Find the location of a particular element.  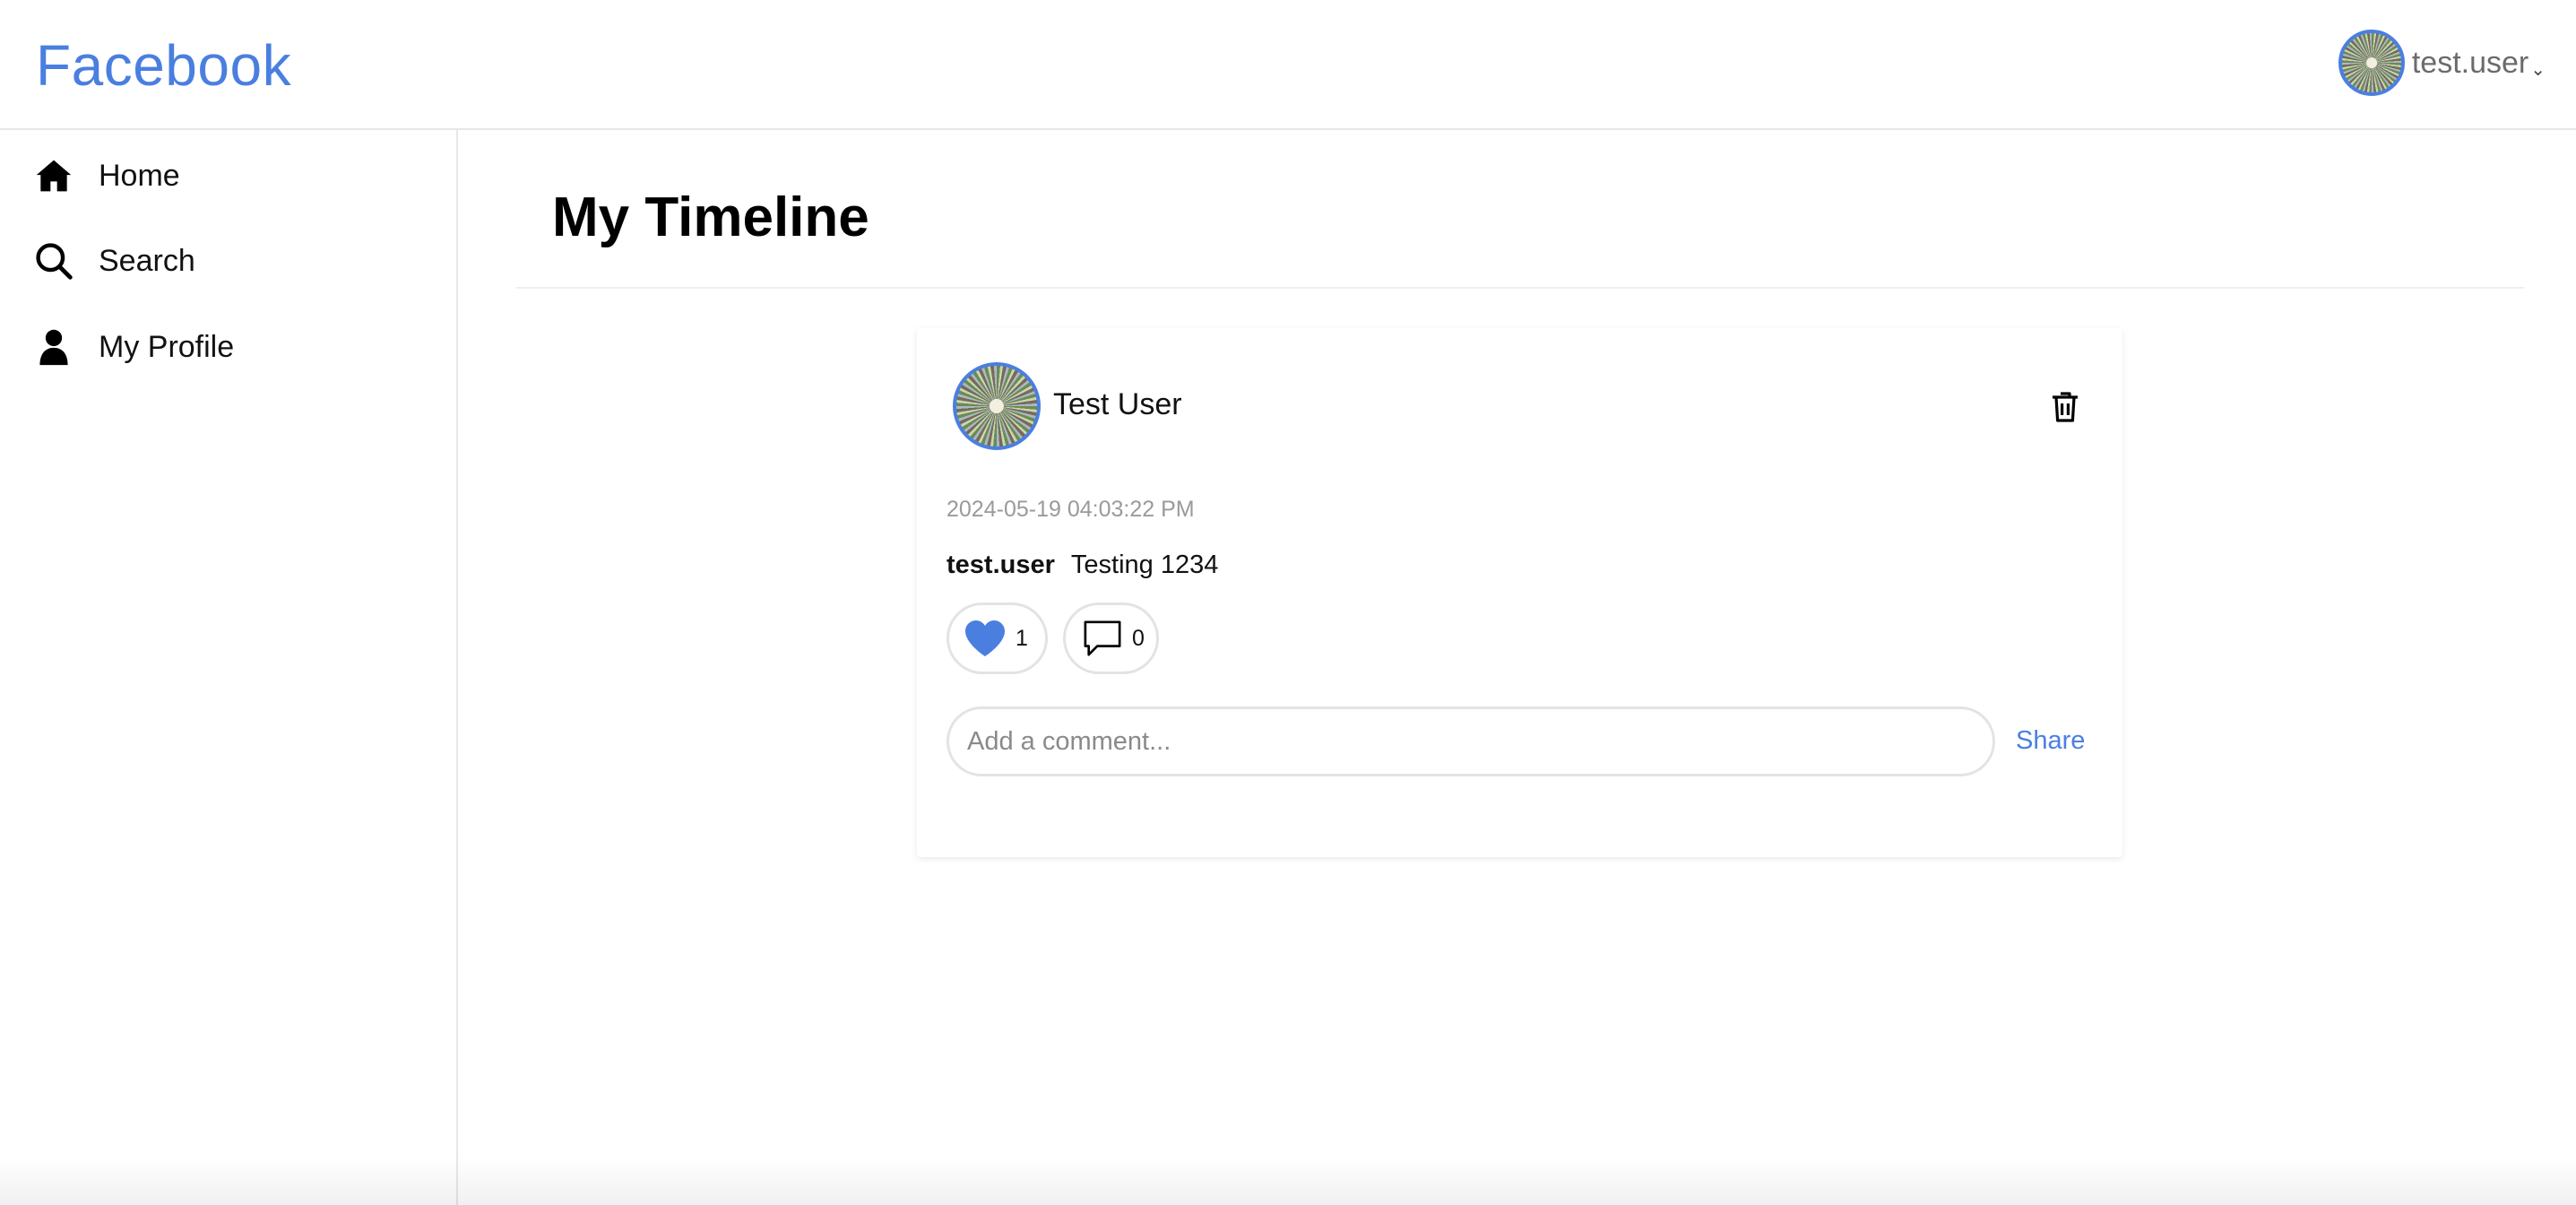

comment-button: 0 is located at coordinates (1111, 638).